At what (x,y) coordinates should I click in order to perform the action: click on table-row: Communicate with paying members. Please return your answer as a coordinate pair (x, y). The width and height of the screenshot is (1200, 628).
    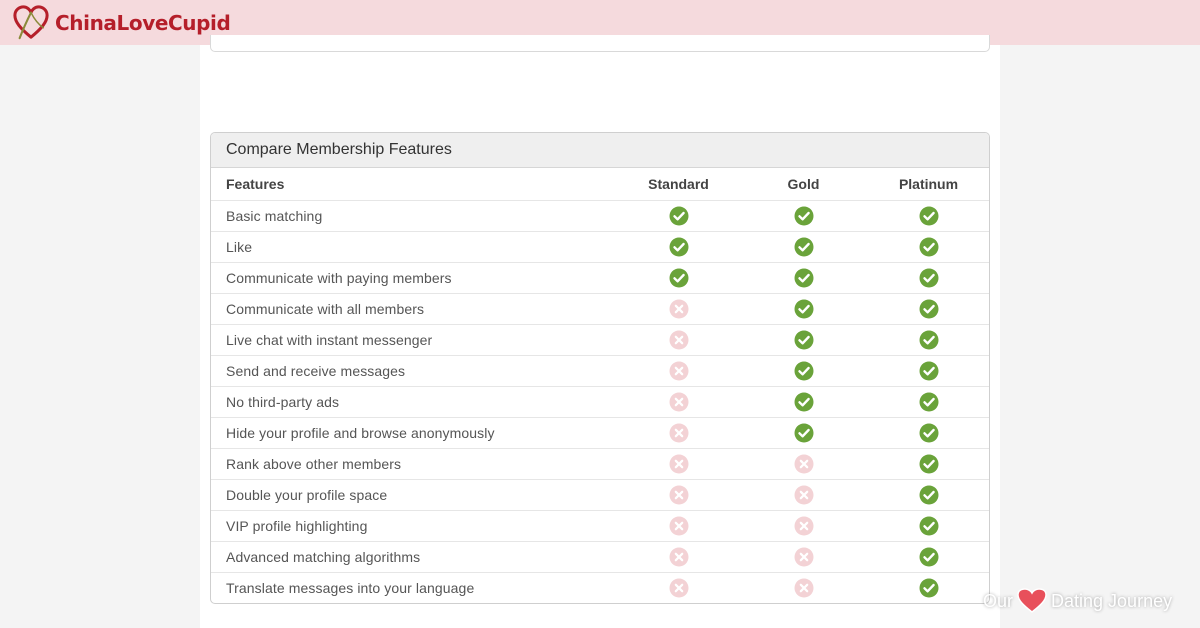
    Looking at the image, I should click on (600, 278).